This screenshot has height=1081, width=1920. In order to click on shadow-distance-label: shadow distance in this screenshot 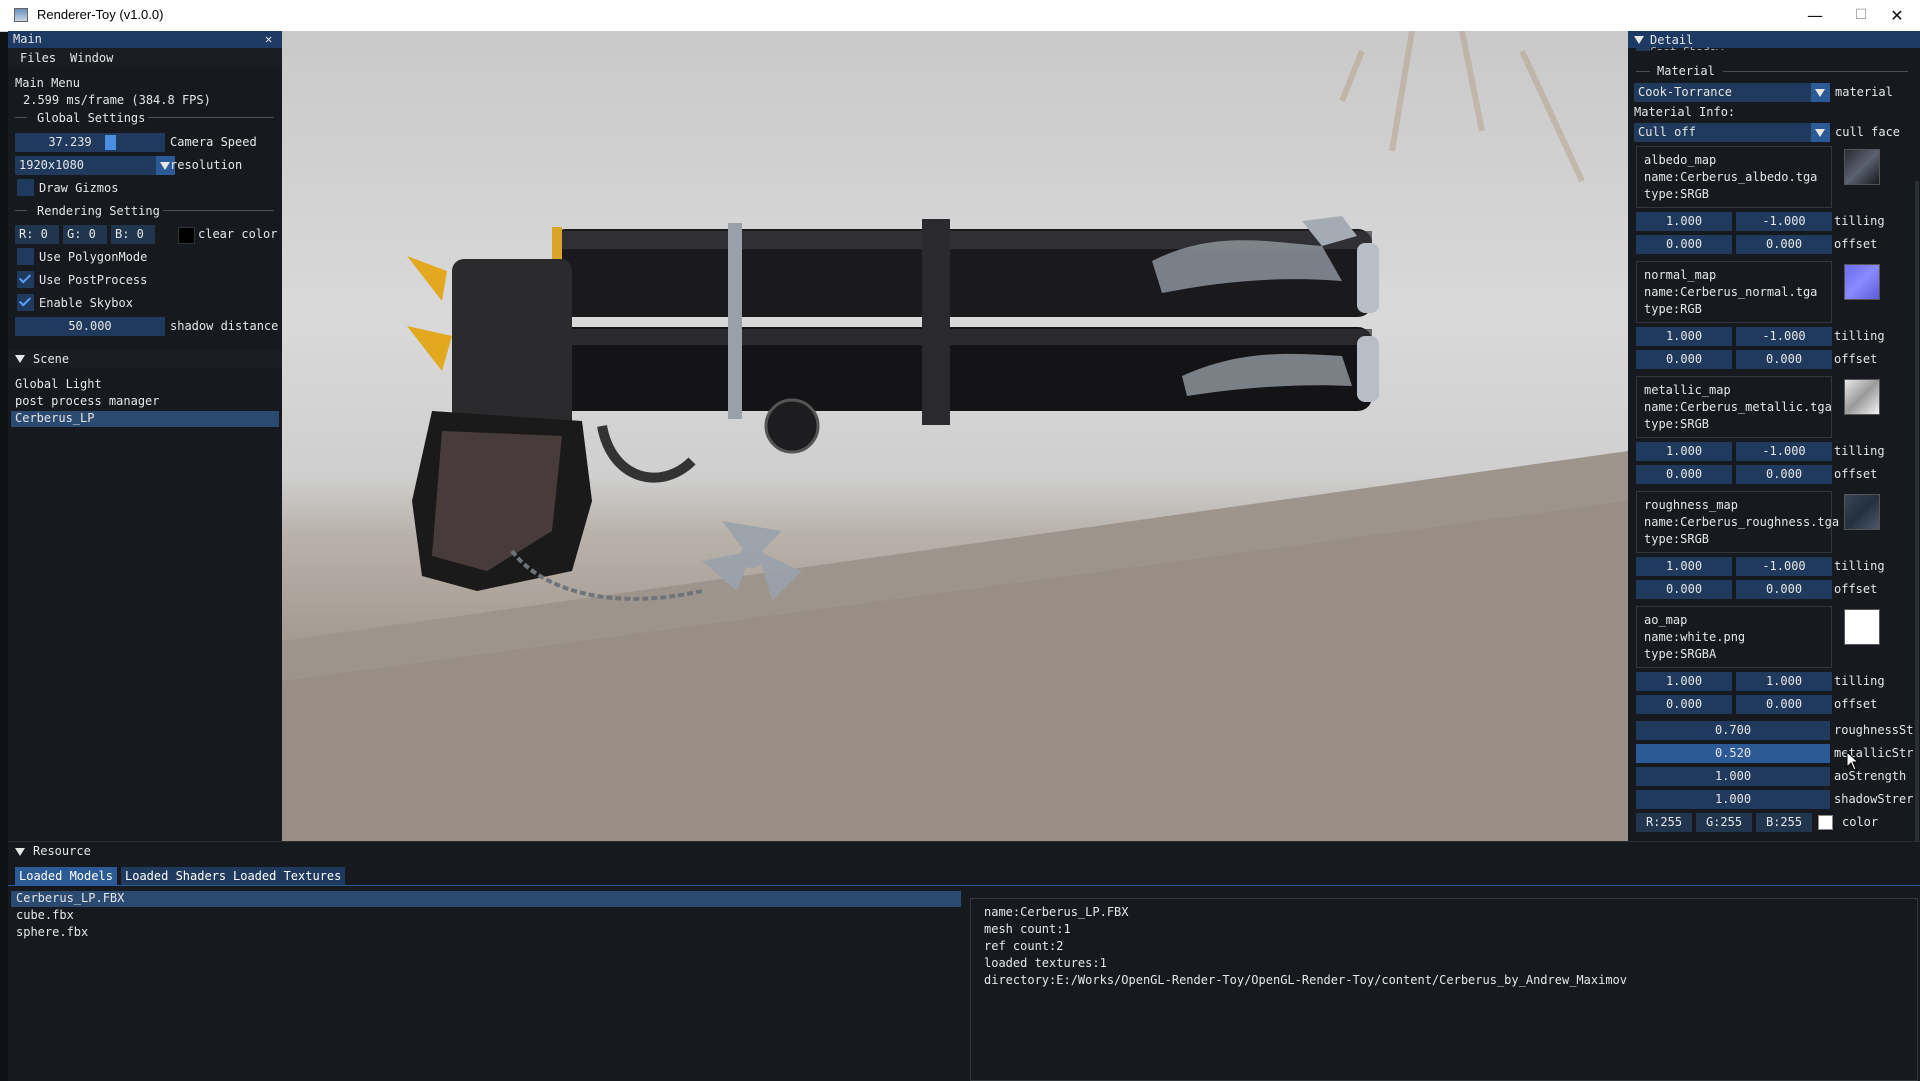, I will do `click(224, 326)`.